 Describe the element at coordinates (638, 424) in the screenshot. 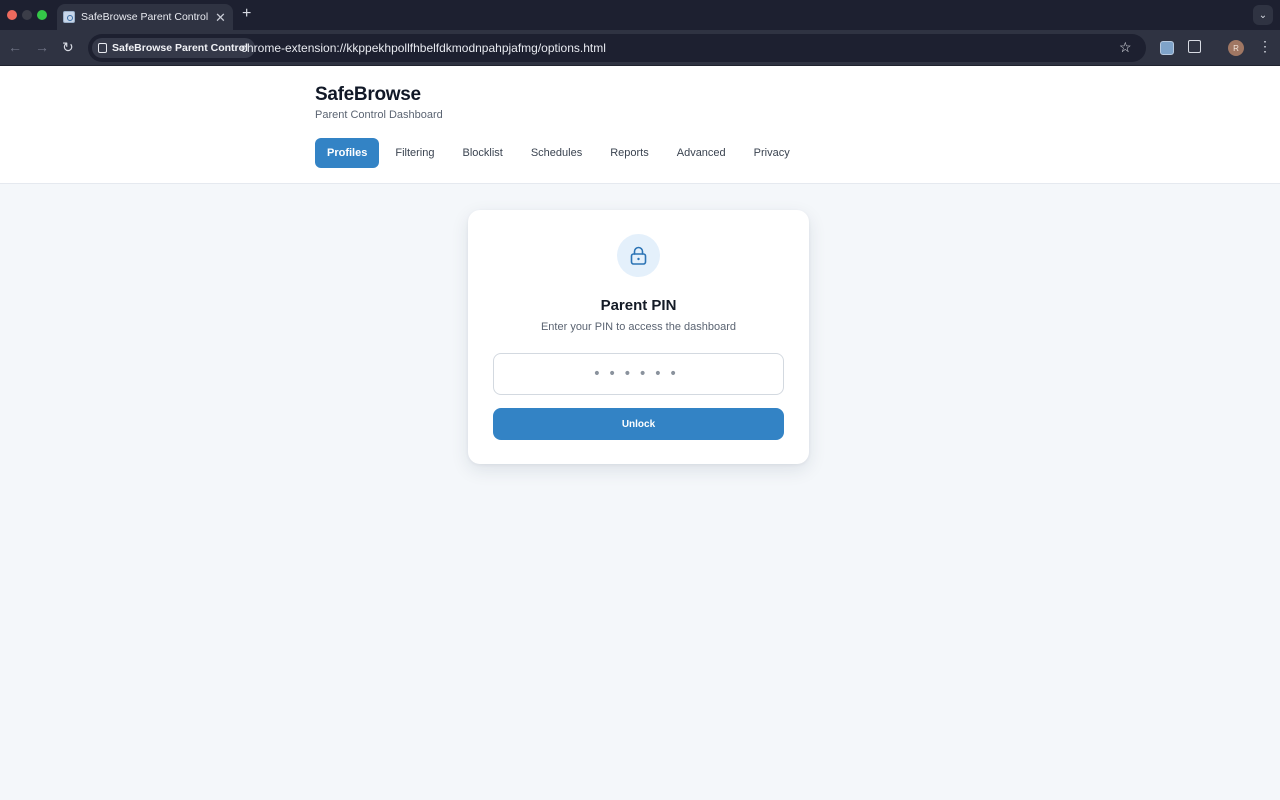

I see `unlock-button: Unlock` at that location.